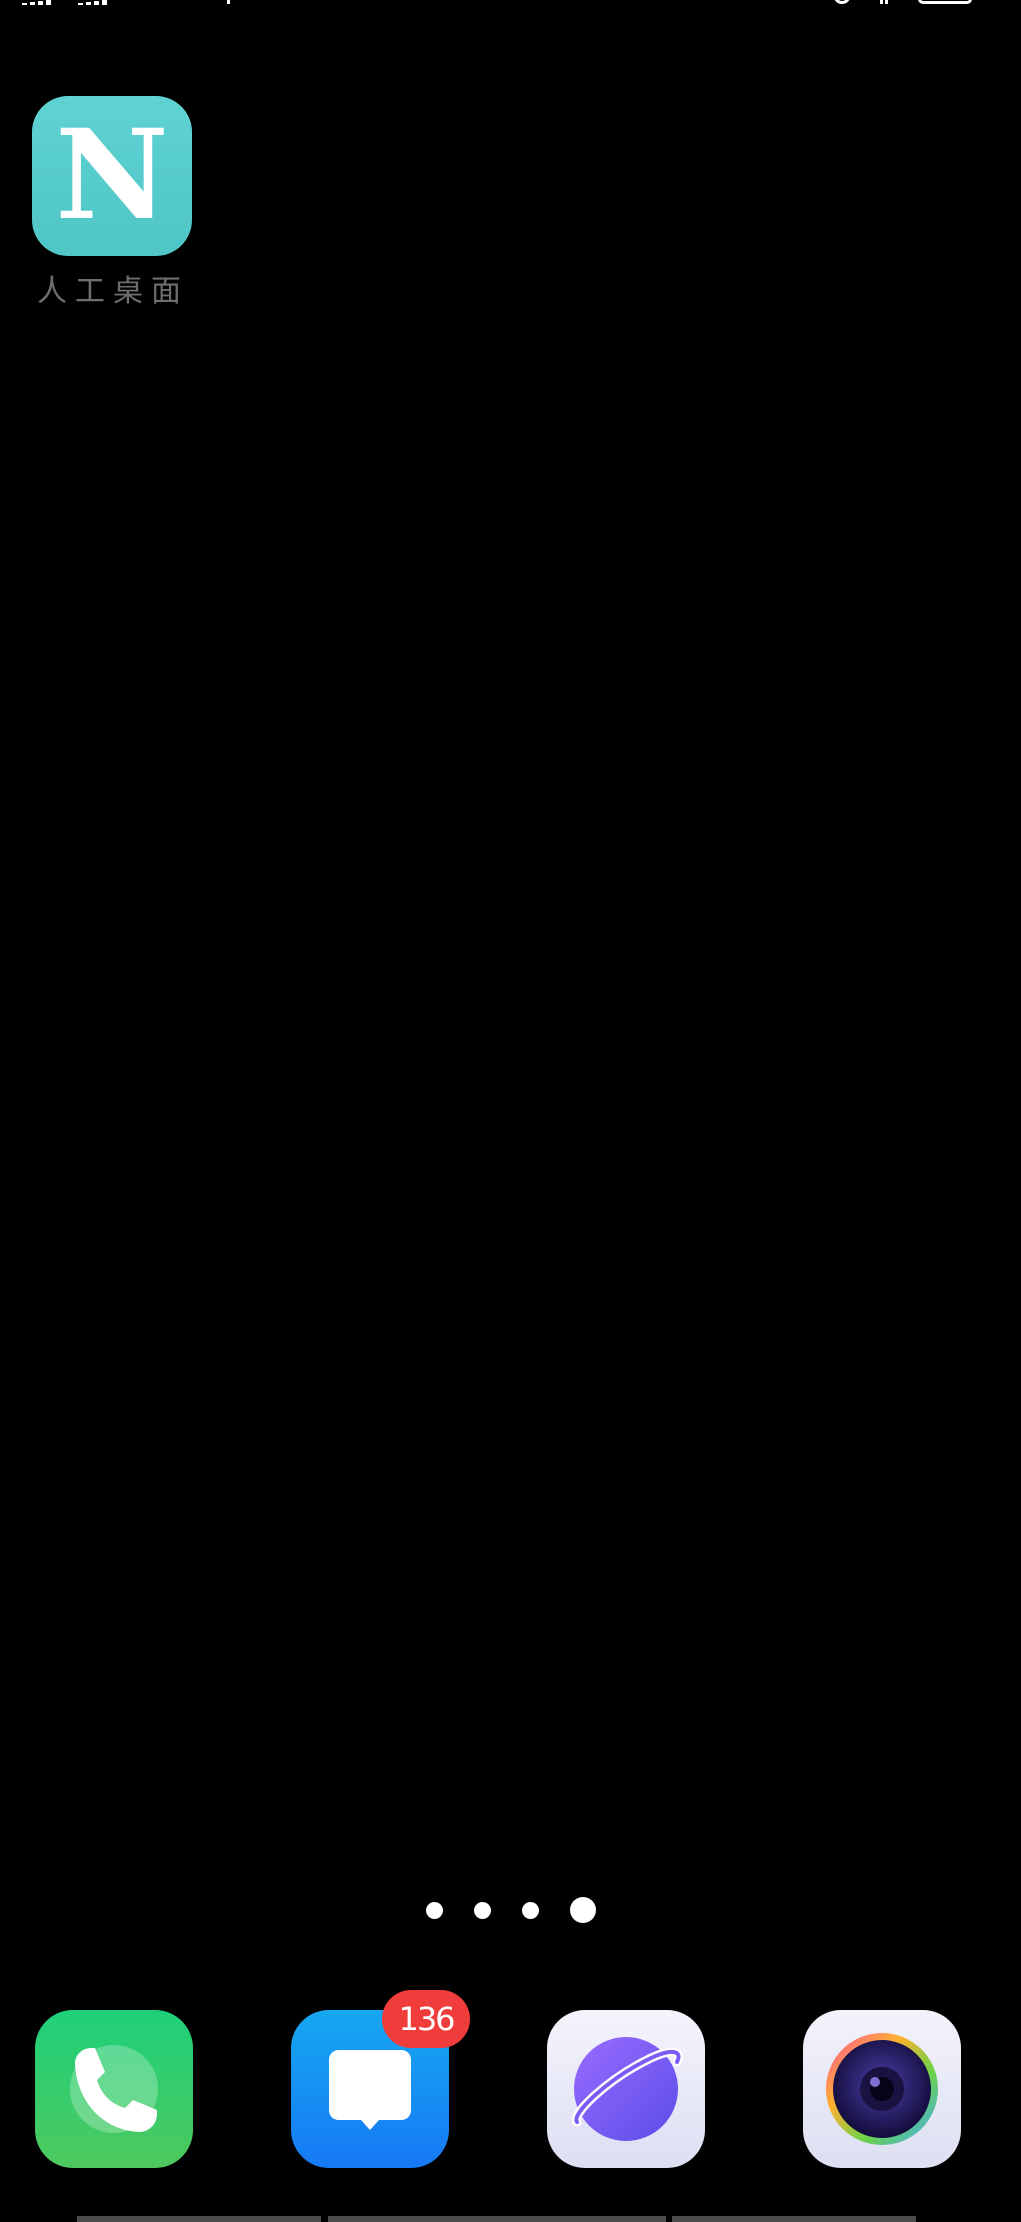 The height and width of the screenshot is (2222, 1021). I want to click on dock-camera-app, so click(882, 2089).